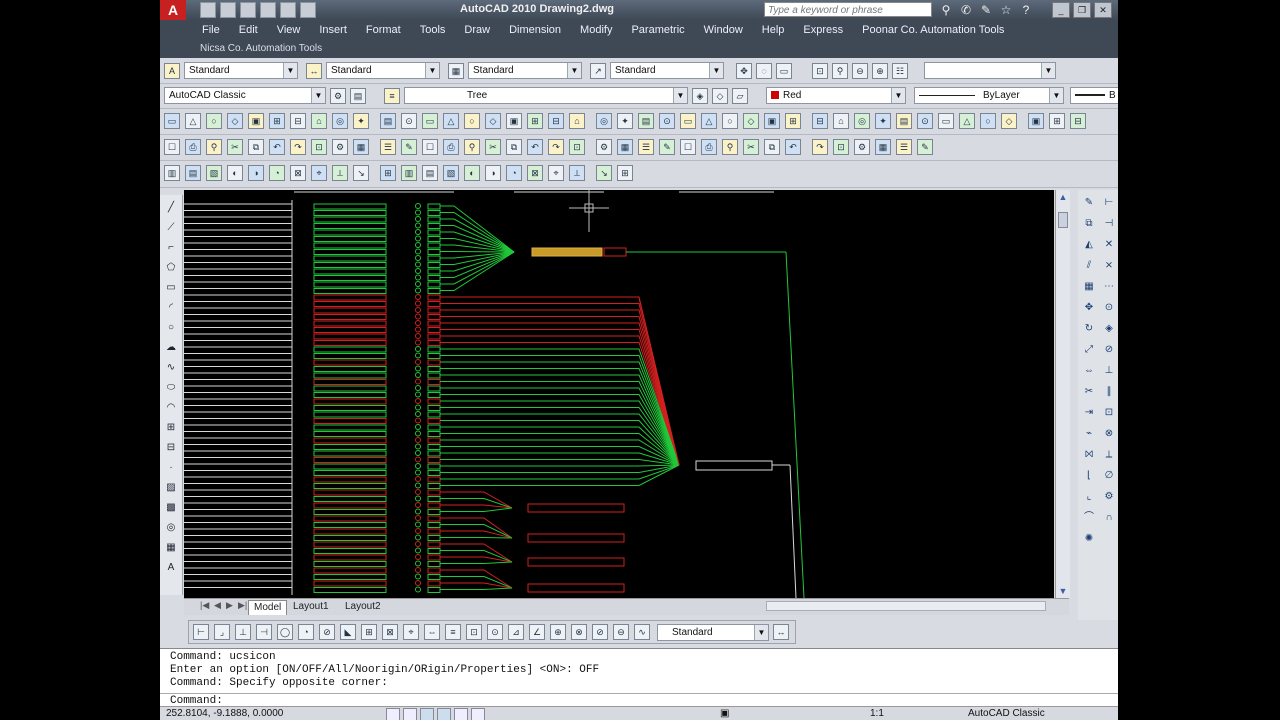 This screenshot has width=1280, height=720. What do you see at coordinates (1089, 203) in the screenshot?
I see `erase-icon: ✎` at bounding box center [1089, 203].